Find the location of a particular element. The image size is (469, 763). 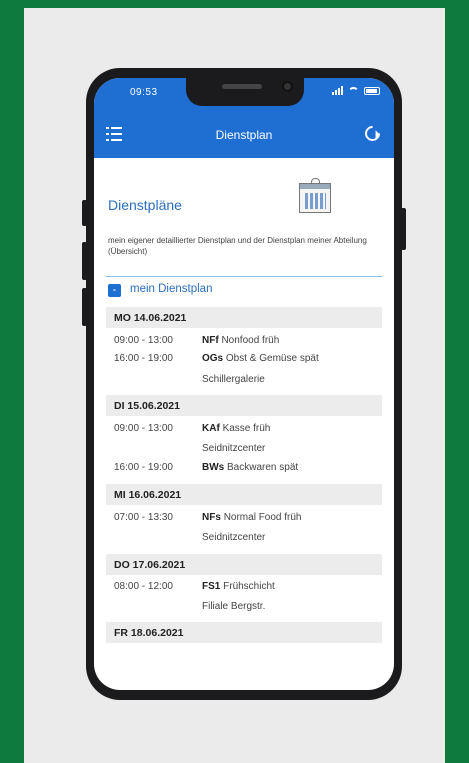

day-header: FR 18.06.2021 is located at coordinates (244, 632).